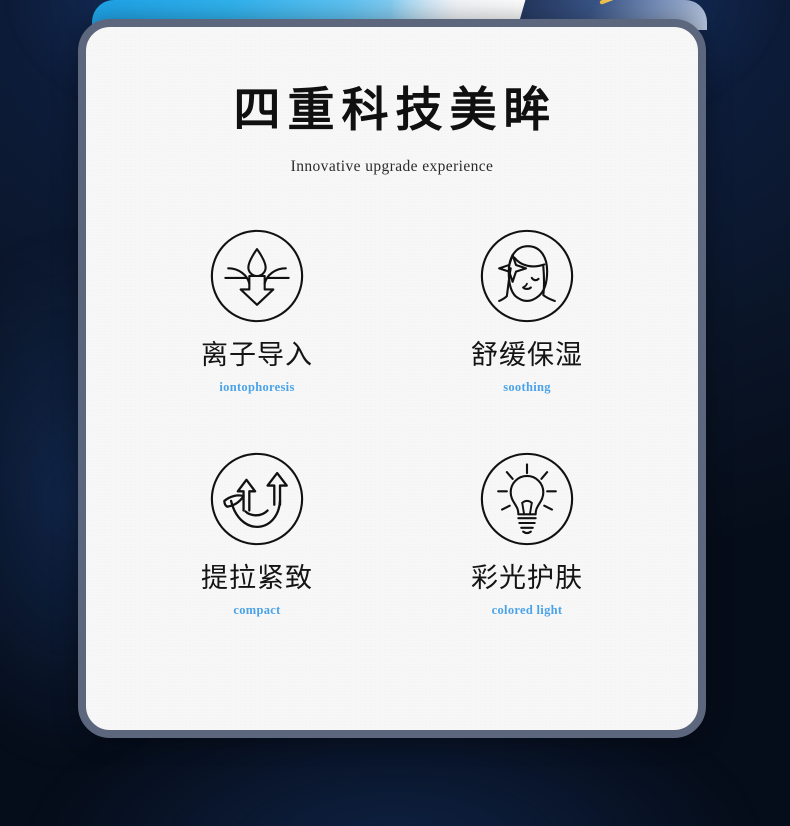  What do you see at coordinates (257, 579) in the screenshot?
I see `feature-label-cn: 提拉紧致` at bounding box center [257, 579].